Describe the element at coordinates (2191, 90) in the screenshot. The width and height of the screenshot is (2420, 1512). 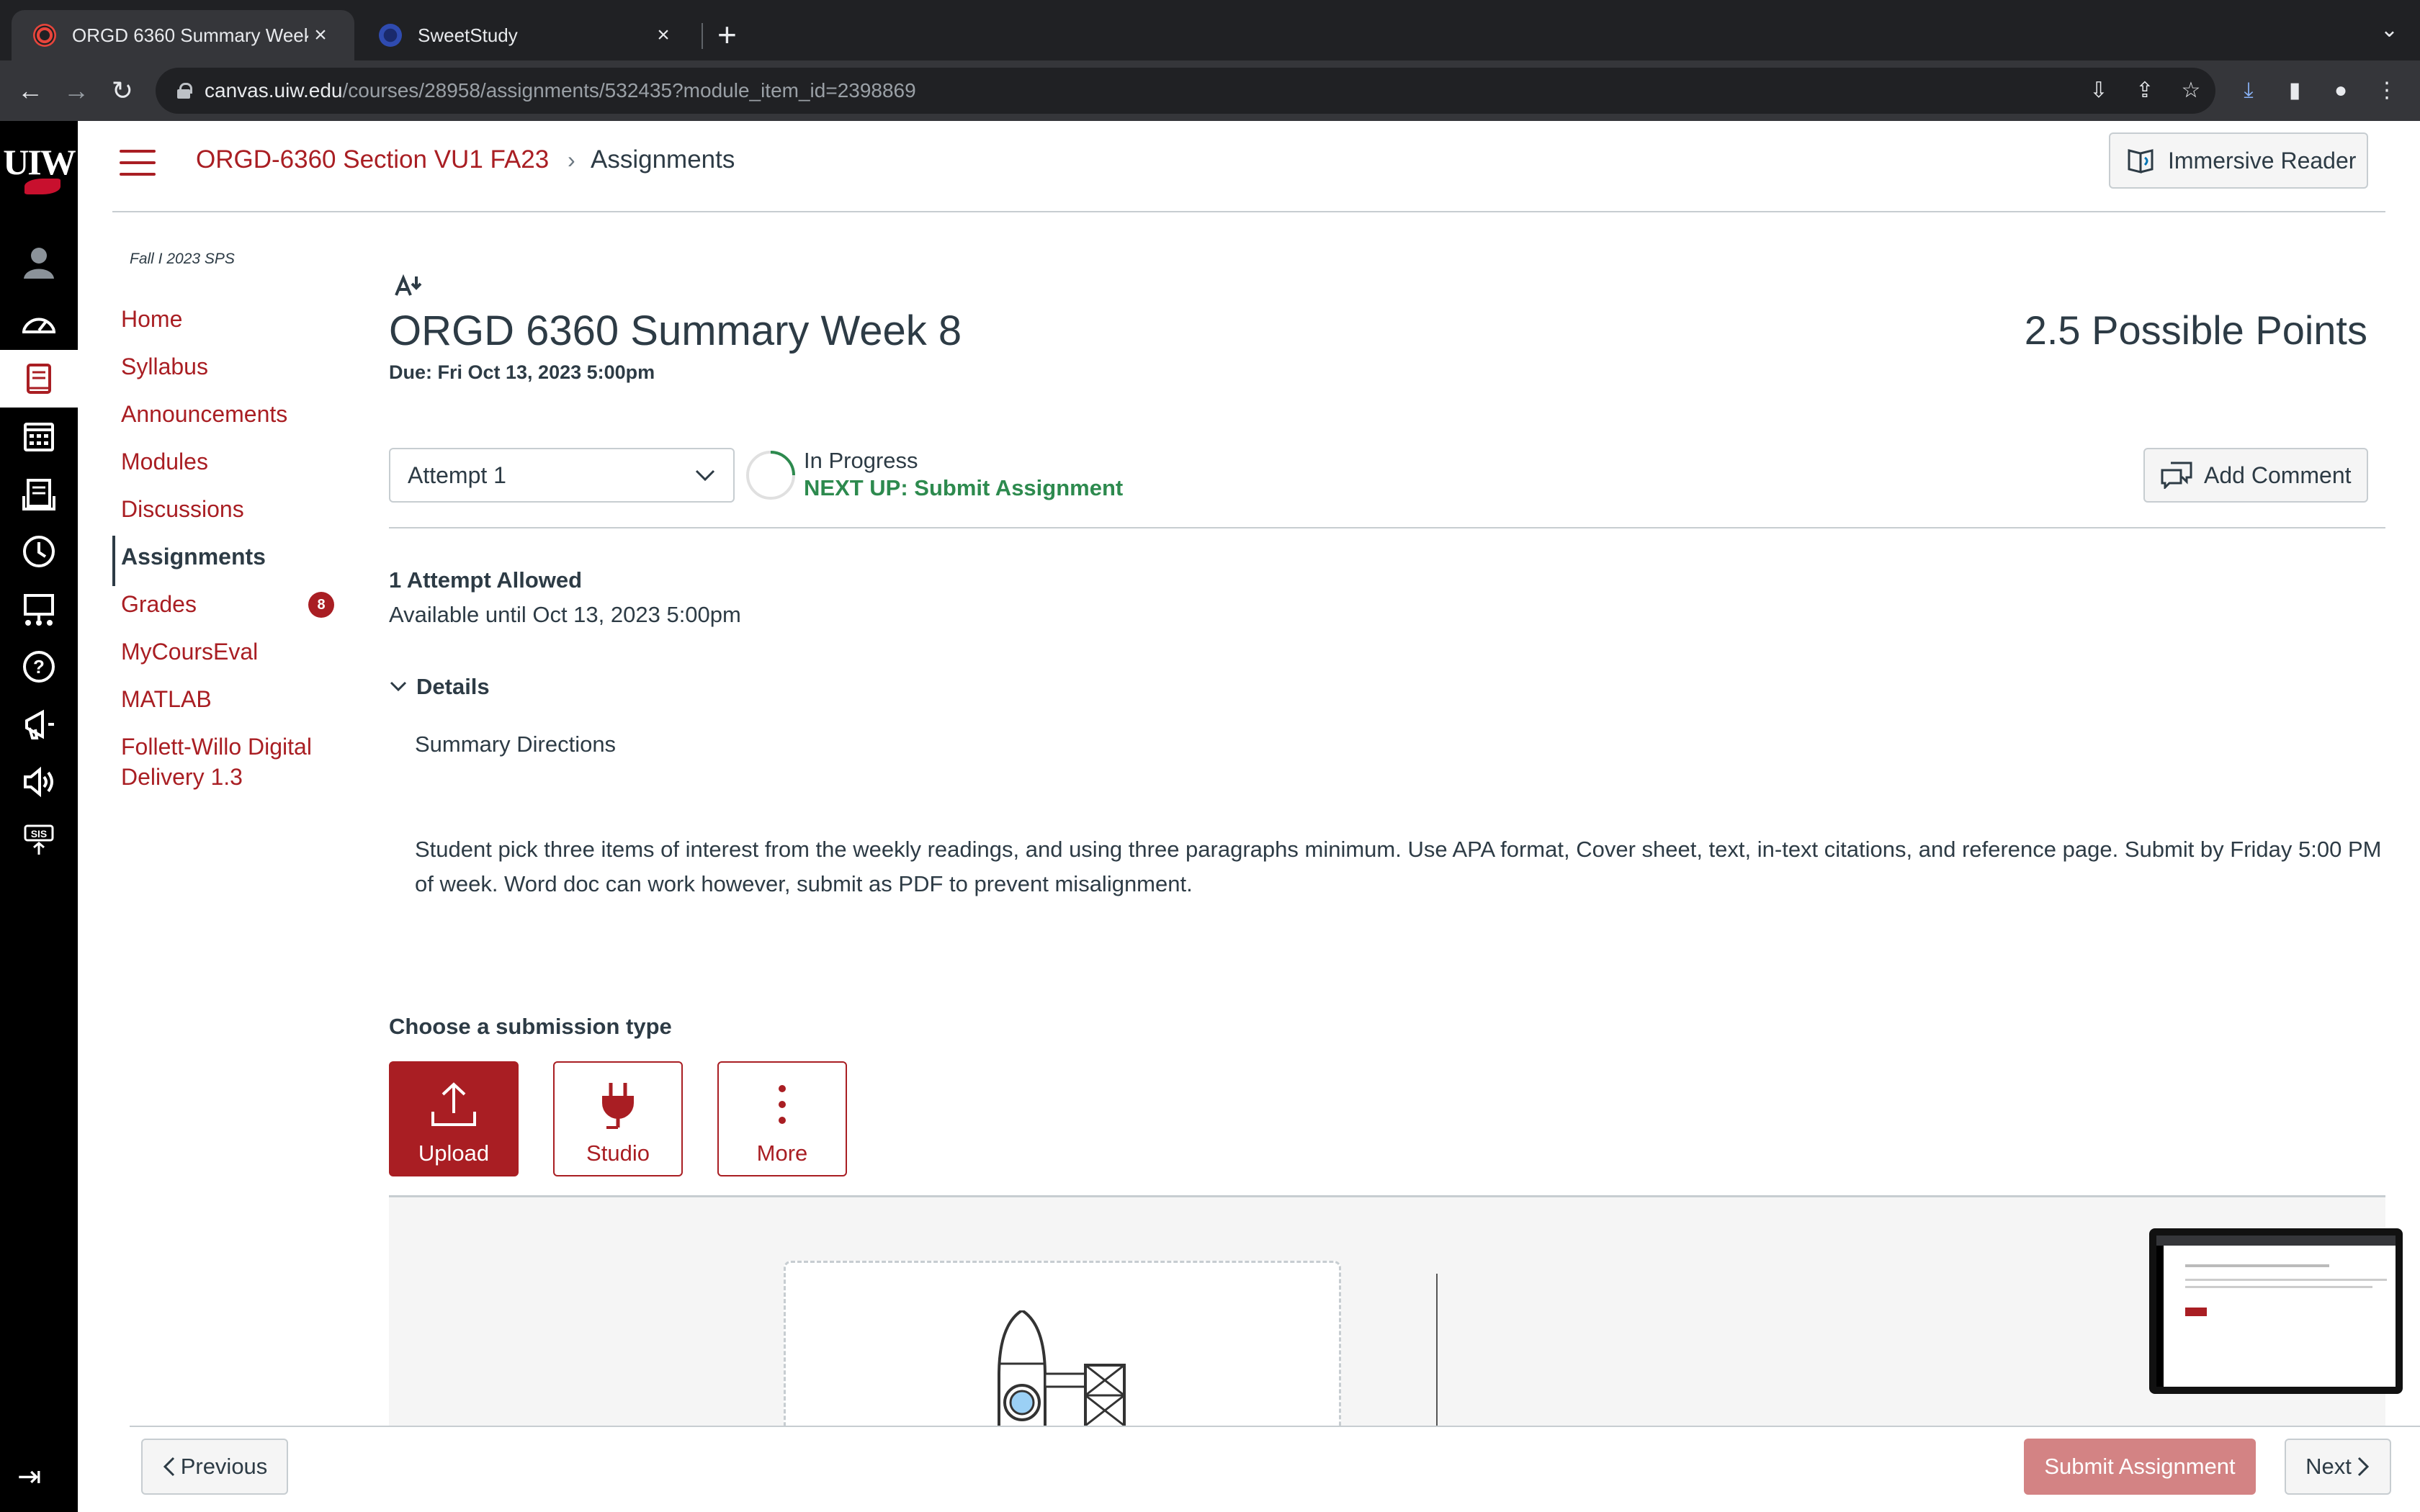
I see `bookmark-star-icon: ☆` at that location.